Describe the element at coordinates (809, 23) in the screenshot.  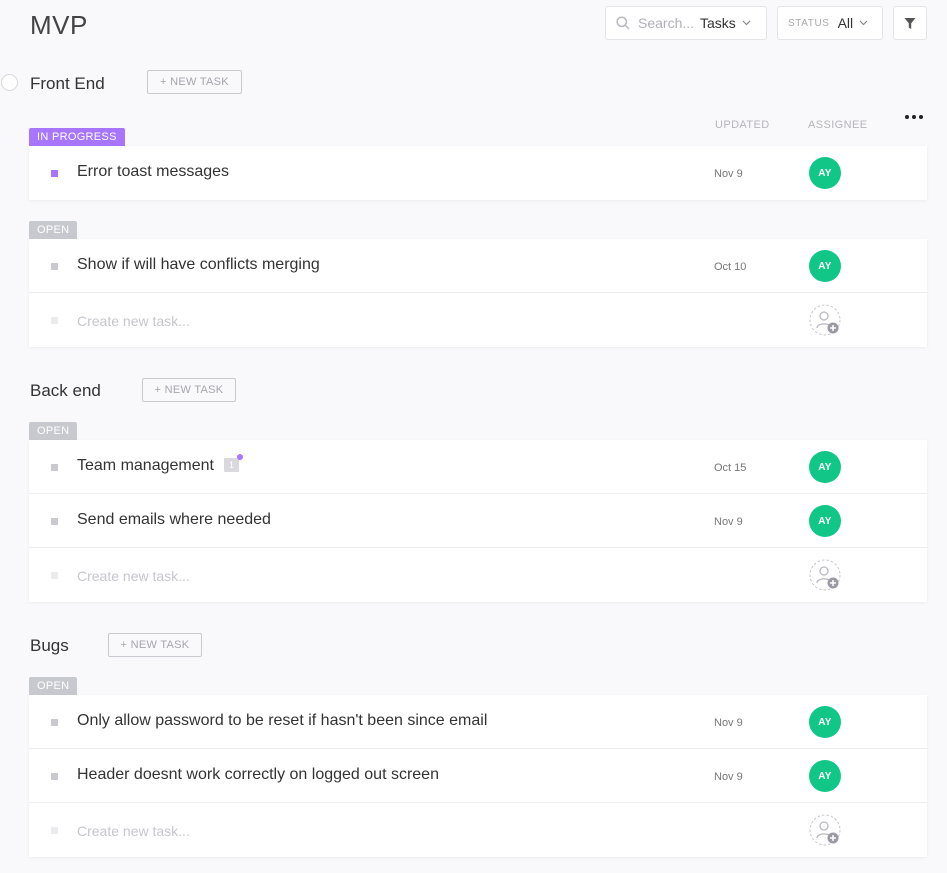
I see `status-filter-label: STATUS` at that location.